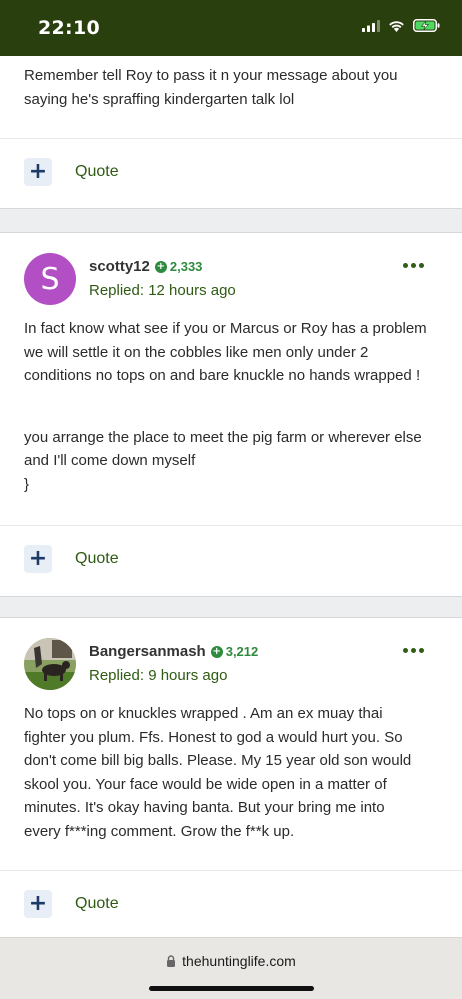 This screenshot has width=462, height=999. I want to click on reputation-count: 3,212, so click(242, 651).